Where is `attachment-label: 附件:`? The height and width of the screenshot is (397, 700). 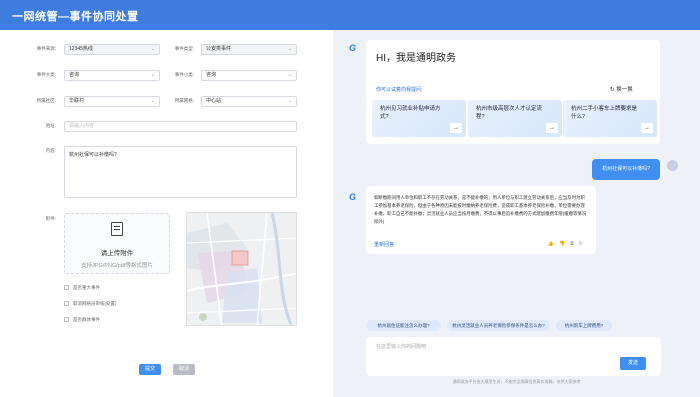 attachment-label: 附件: is located at coordinates (50, 218).